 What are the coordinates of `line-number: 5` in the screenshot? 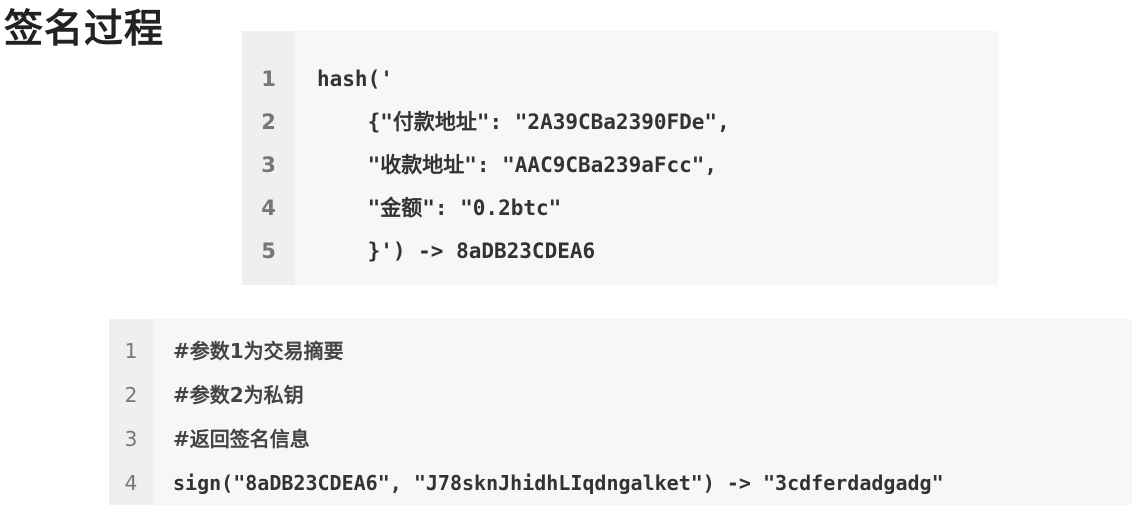 It's located at (268, 251).